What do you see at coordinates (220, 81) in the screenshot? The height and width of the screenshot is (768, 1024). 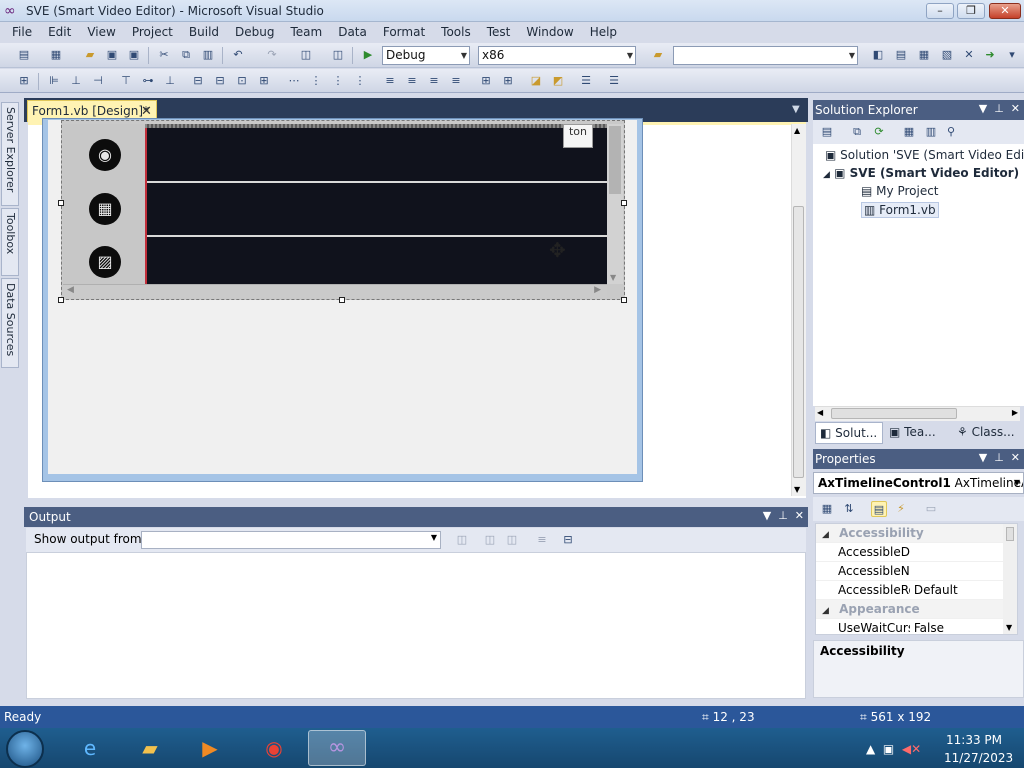 I see `make-same-height-icon: ⊟` at bounding box center [220, 81].